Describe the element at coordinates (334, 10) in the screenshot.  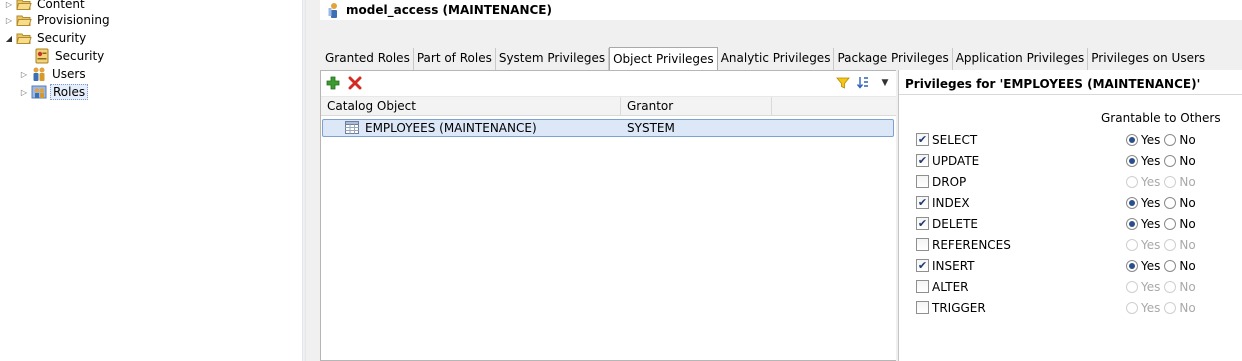
I see `role-icon` at that location.